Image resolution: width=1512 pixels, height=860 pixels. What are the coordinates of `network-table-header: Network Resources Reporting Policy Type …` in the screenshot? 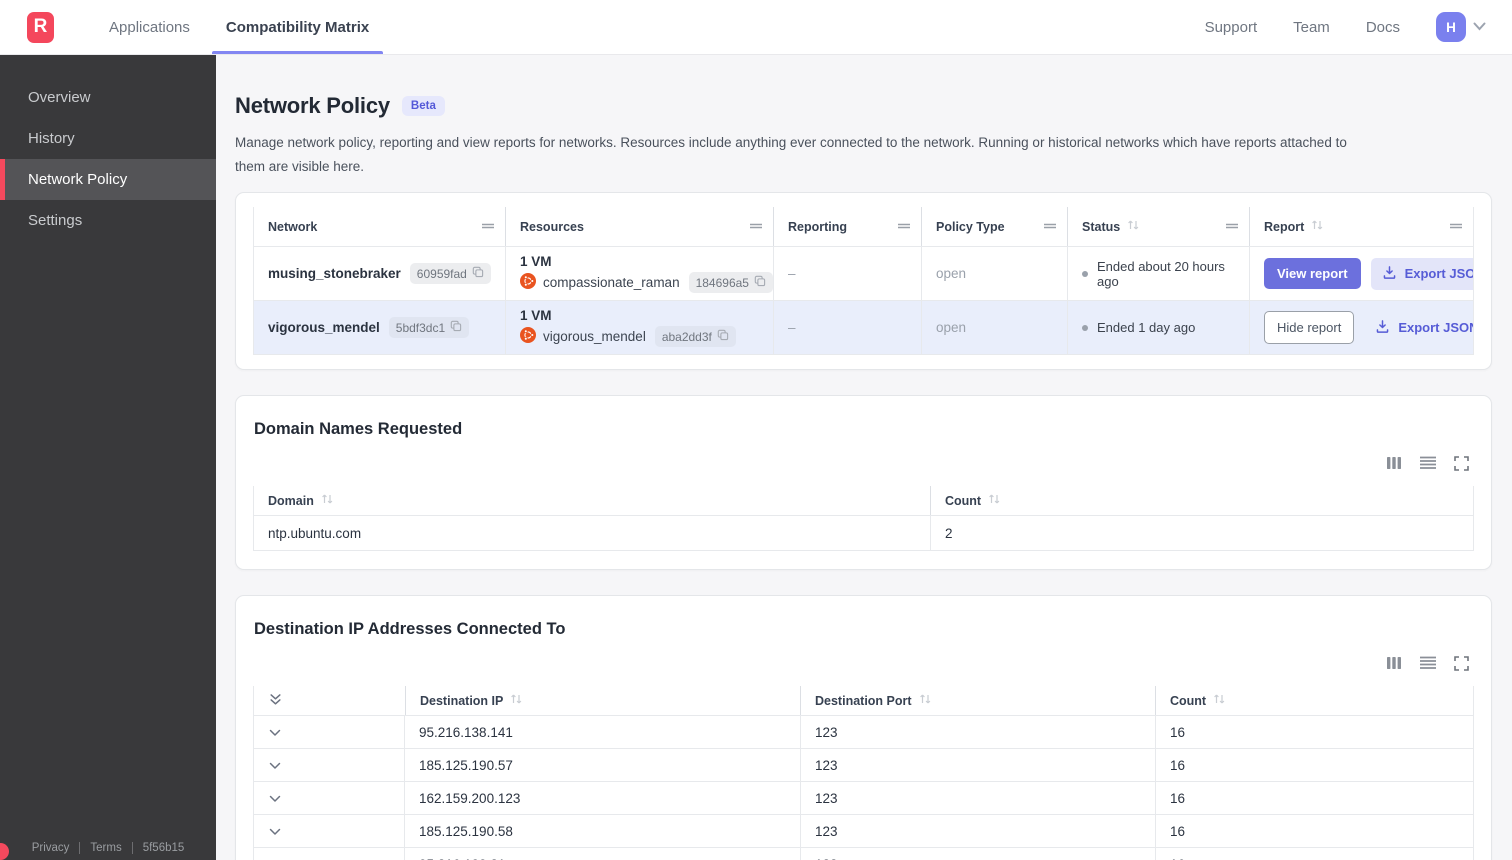 It's located at (863, 227).